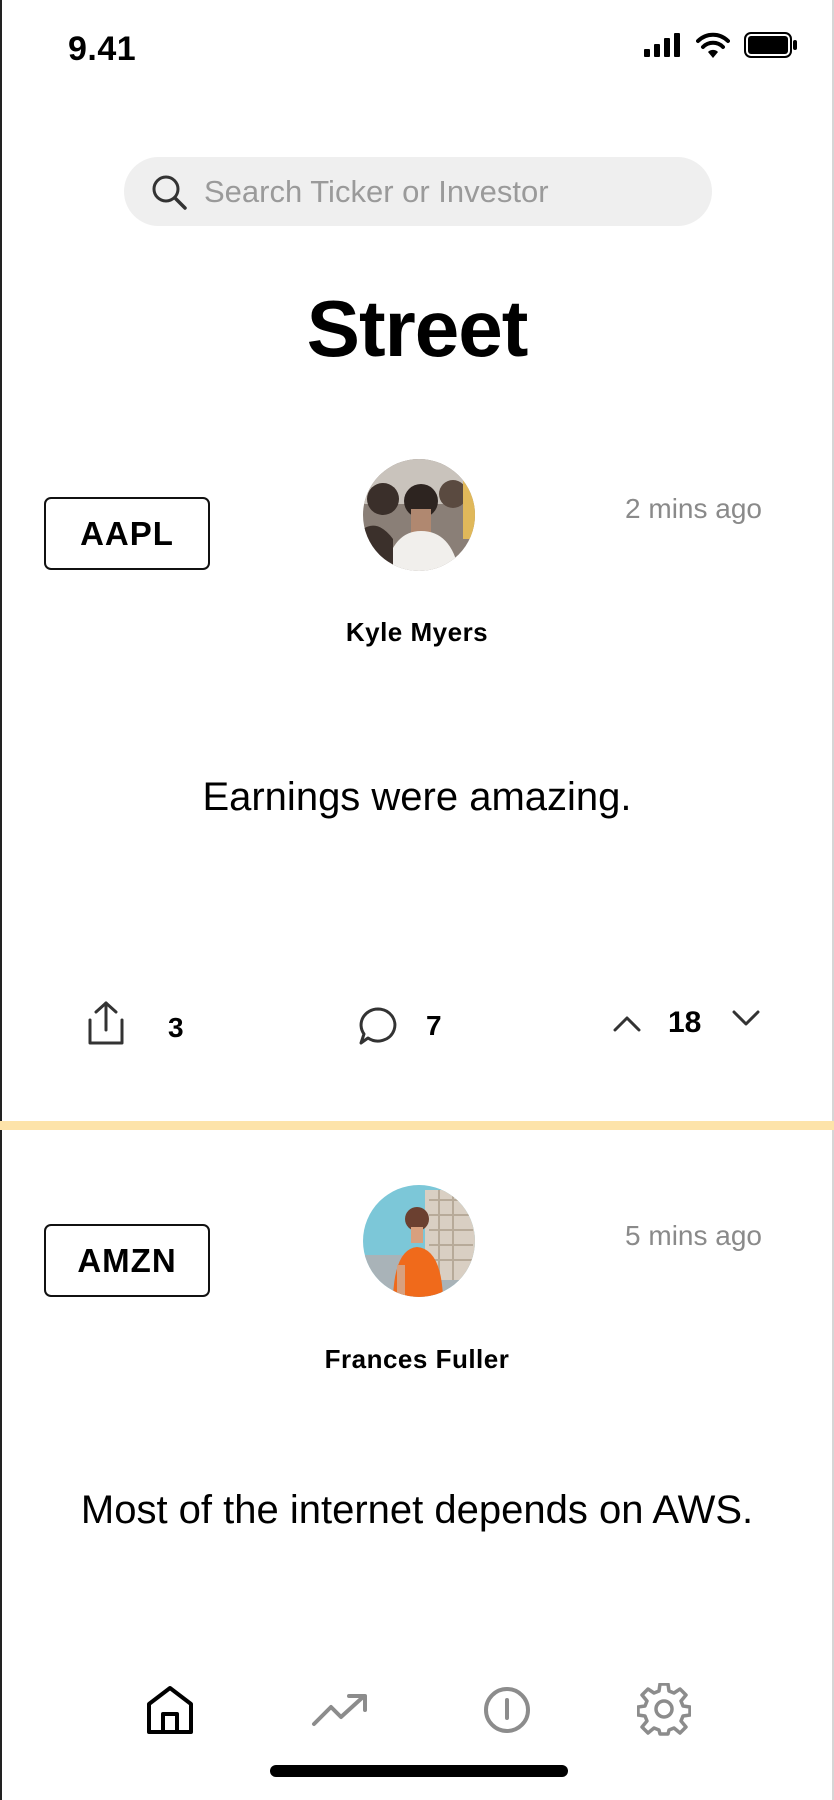 This screenshot has height=1800, width=834. I want to click on home-icon, so click(170, 1710).